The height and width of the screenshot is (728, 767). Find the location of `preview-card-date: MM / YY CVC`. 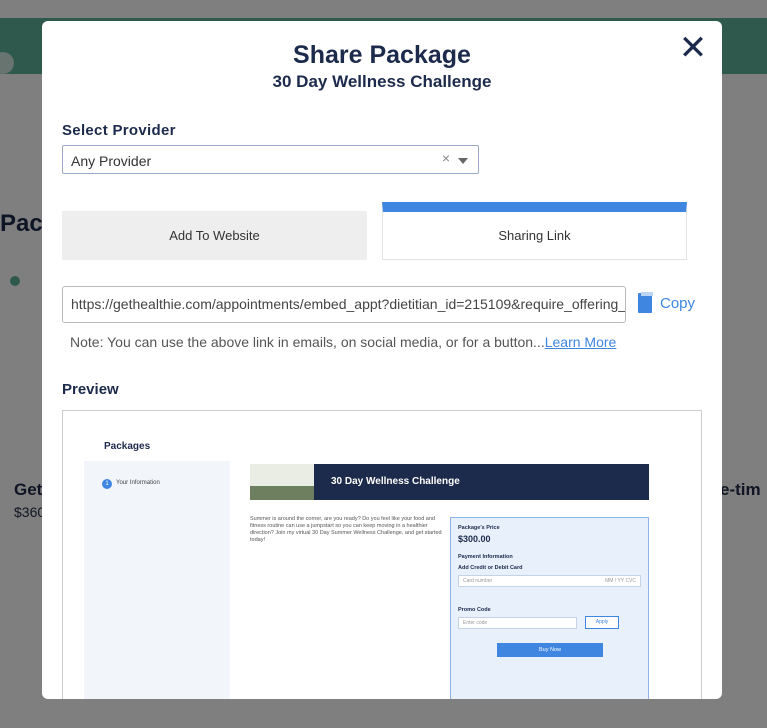

preview-card-date: MM / YY CVC is located at coordinates (620, 581).